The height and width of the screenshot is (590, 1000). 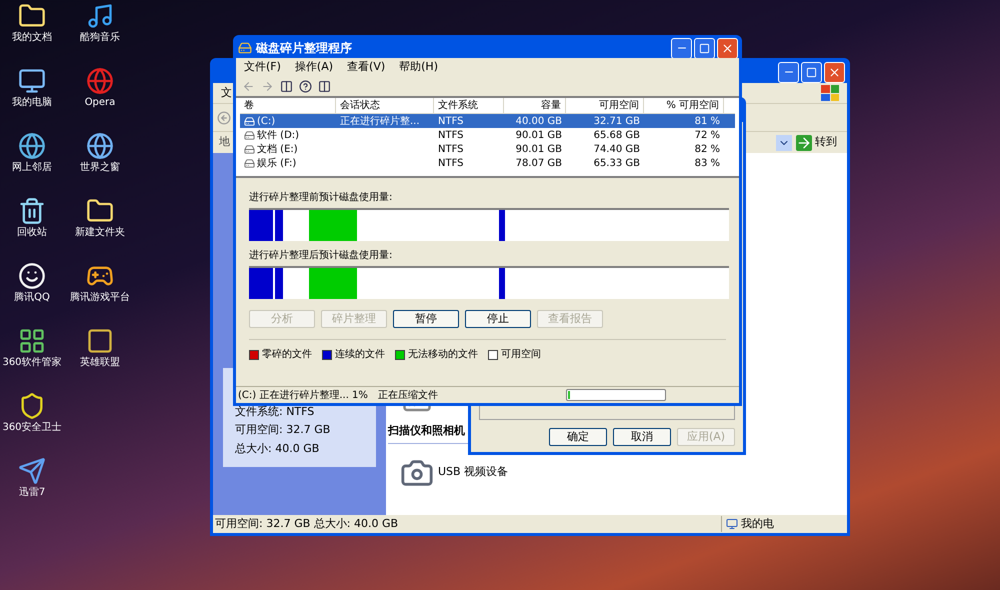 What do you see at coordinates (275, 412) in the screenshot?
I see `detail-text: 文件系统: NTFS` at bounding box center [275, 412].